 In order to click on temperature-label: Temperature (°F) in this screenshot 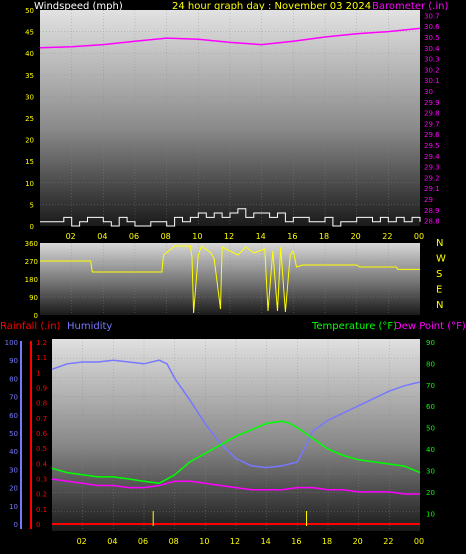, I will do `click(354, 326)`.